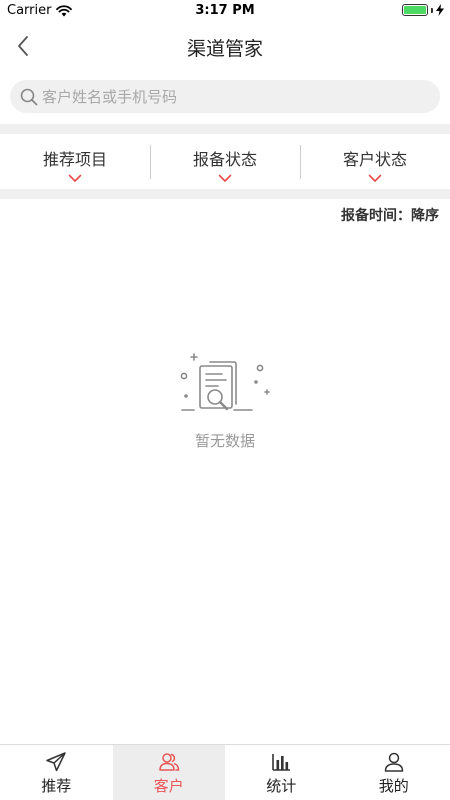 Image resolution: width=450 pixels, height=800 pixels. Describe the element at coordinates (56, 786) in the screenshot. I see `tab-label: 推荐` at that location.